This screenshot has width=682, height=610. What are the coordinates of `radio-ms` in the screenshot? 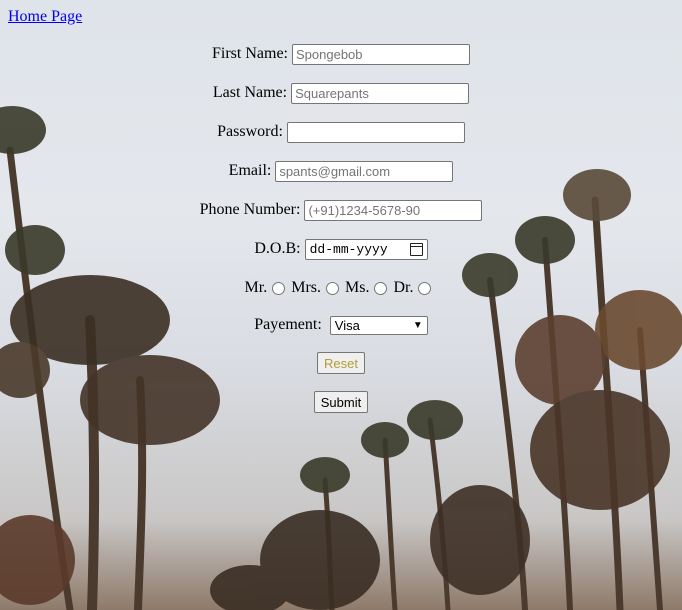 It's located at (381, 288).